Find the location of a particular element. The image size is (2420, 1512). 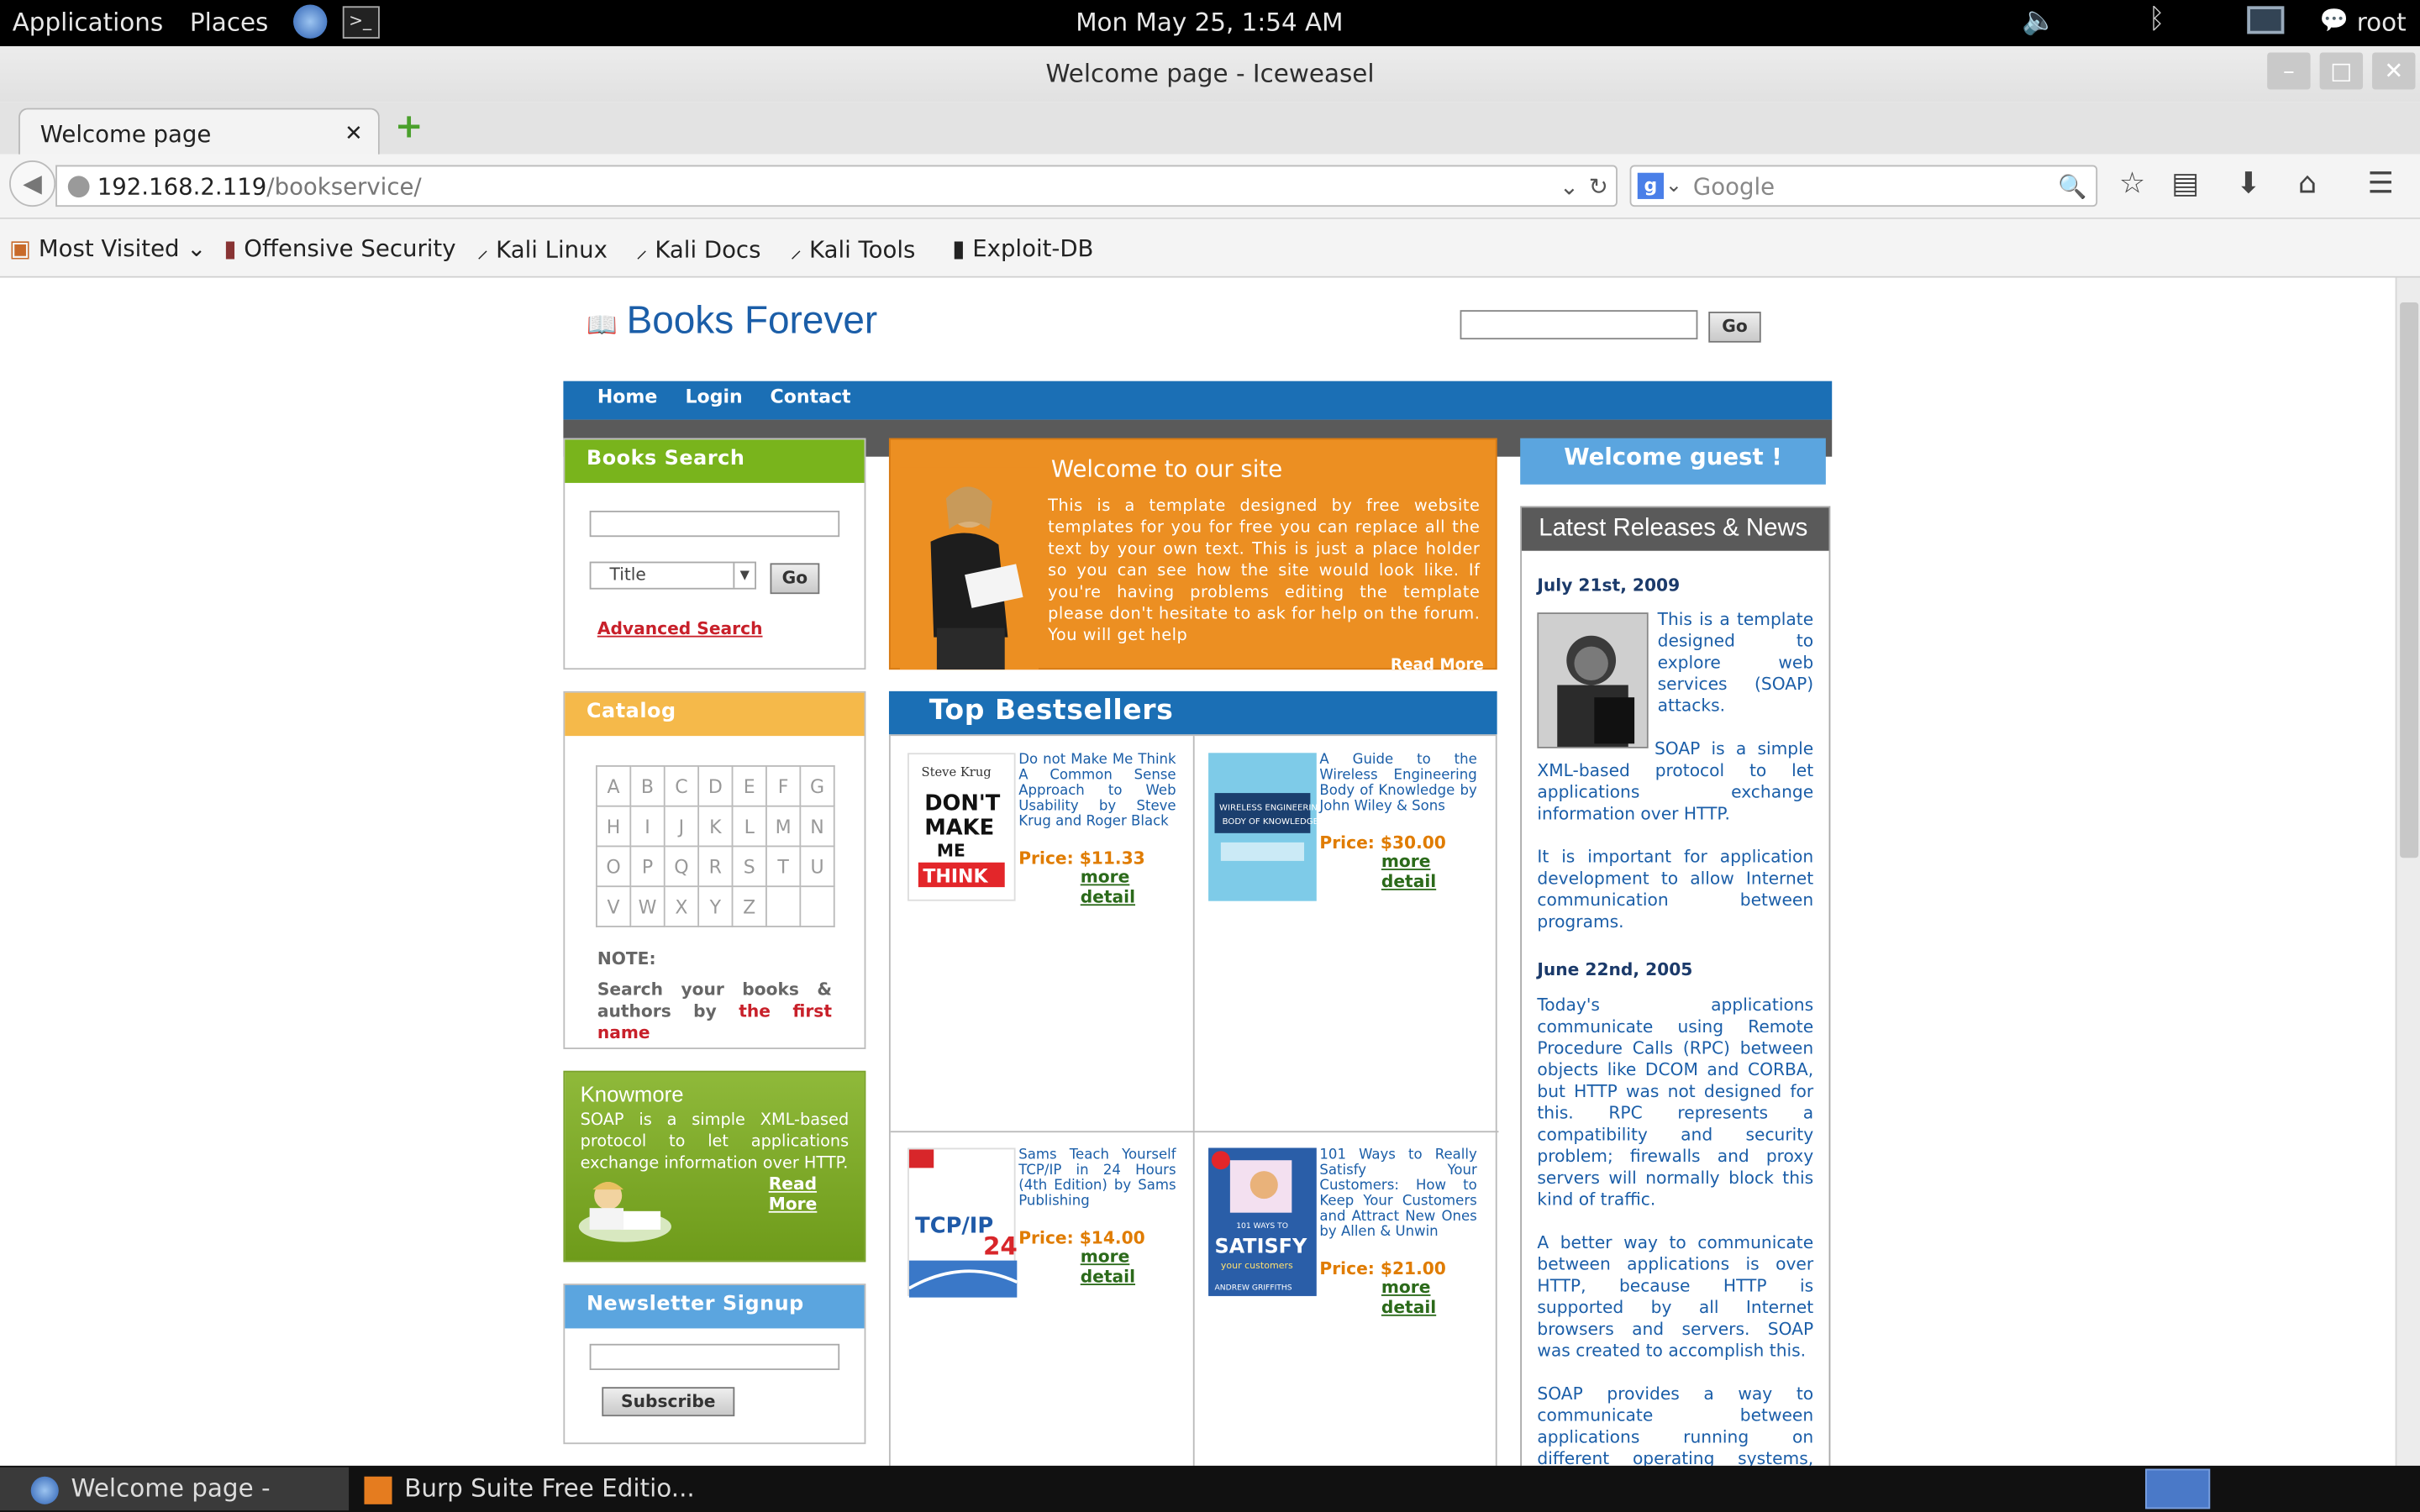

book-cover-tcp-ip: TCP/IP 24 is located at coordinates (963, 1222).